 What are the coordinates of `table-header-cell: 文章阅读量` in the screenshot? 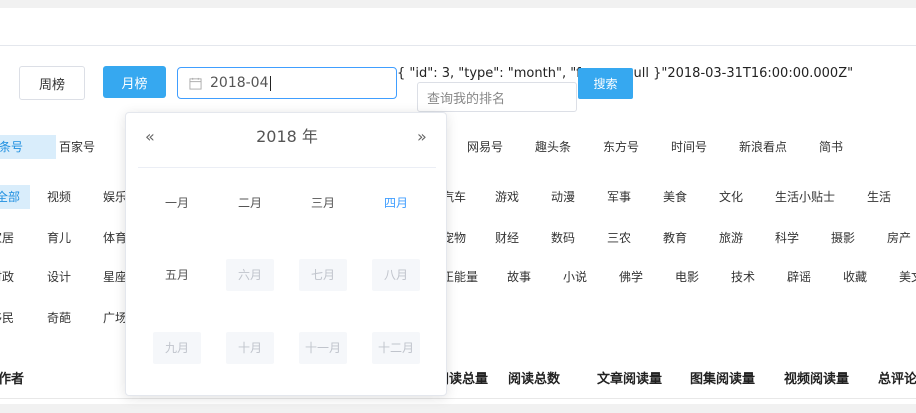 It's located at (629, 377).